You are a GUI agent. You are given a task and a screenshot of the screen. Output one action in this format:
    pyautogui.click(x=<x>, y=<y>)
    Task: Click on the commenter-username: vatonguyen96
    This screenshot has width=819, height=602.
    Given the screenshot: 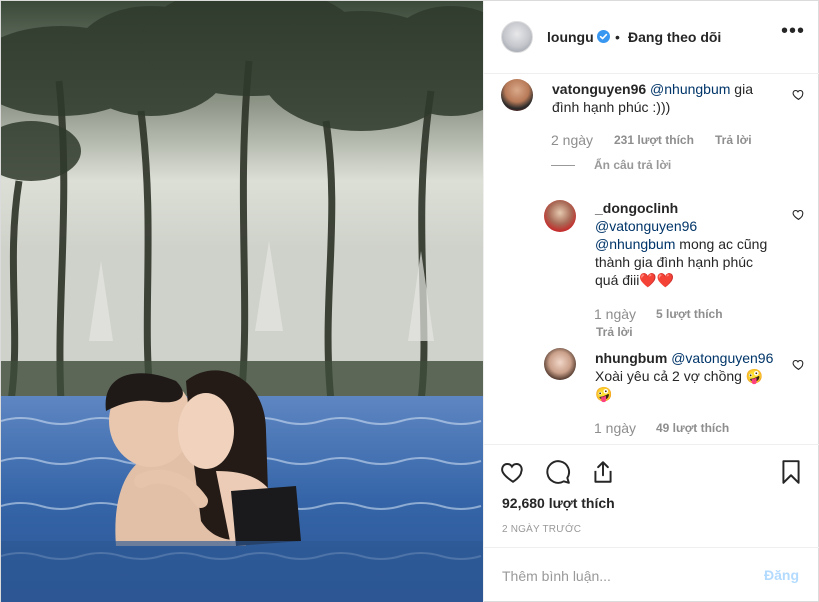 What is the action you would take?
    pyautogui.click(x=599, y=89)
    